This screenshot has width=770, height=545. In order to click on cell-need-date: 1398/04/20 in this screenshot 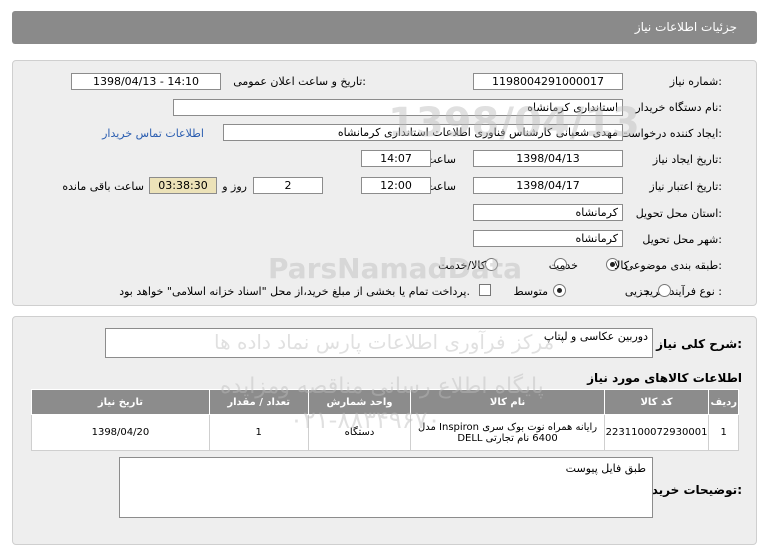, I will do `click(120, 432)`.